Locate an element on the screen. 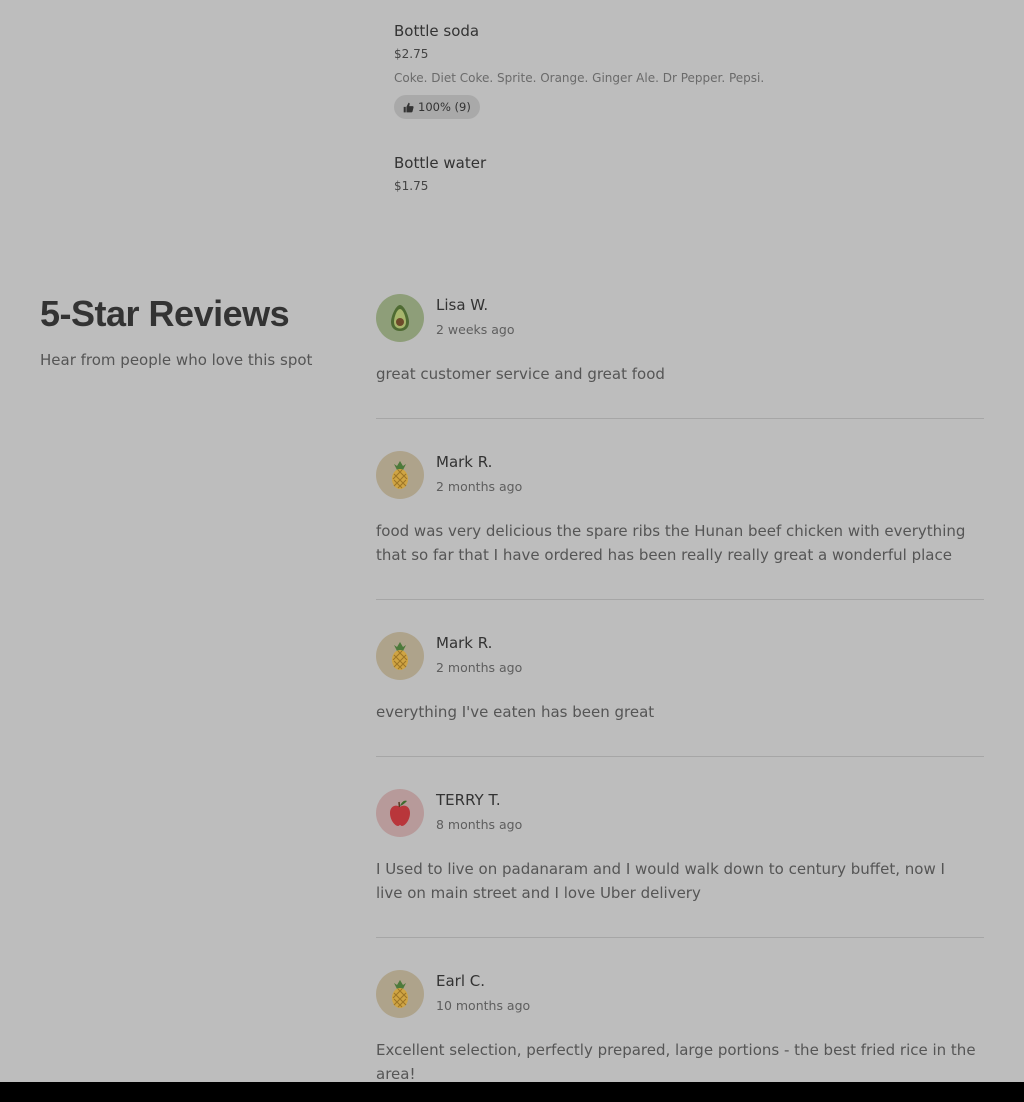  reviewer-name: Earl C. is located at coordinates (461, 981).